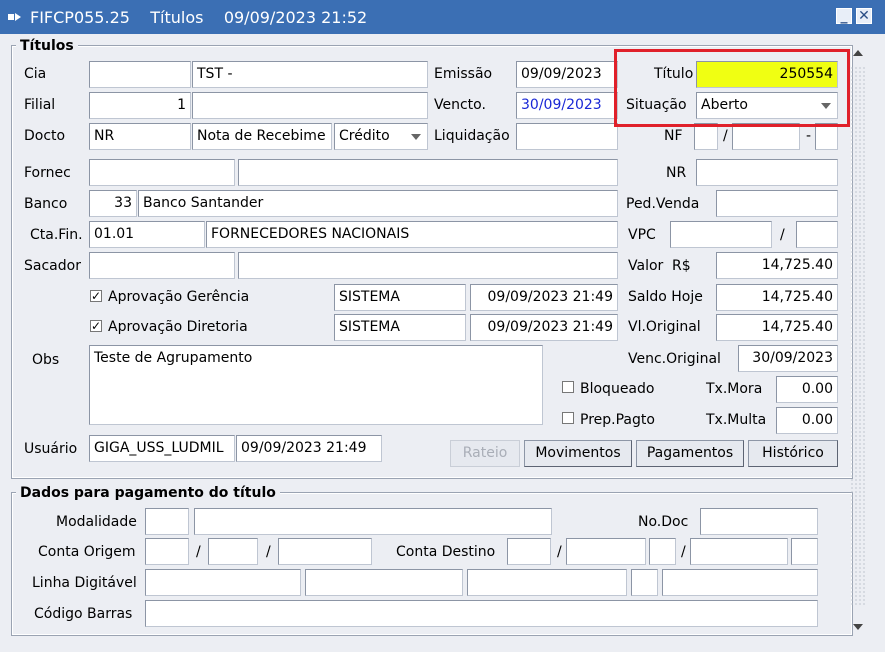  Describe the element at coordinates (381, 136) in the screenshot. I see `docto-tipo-dropdown: Crédito` at that location.